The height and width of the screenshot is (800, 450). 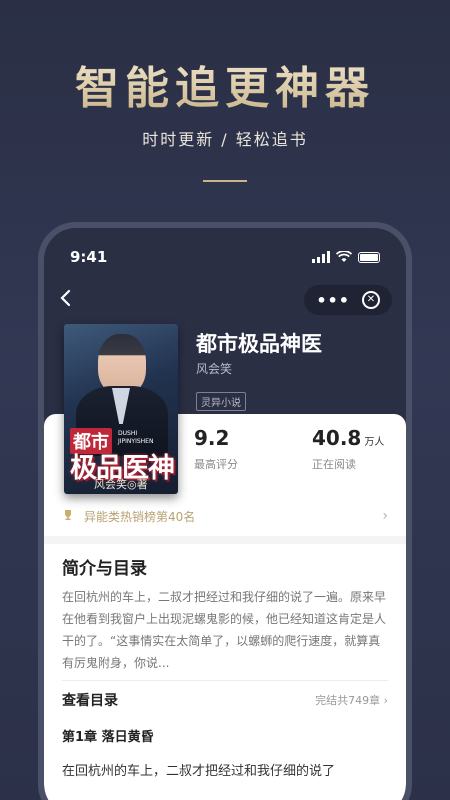 What do you see at coordinates (216, 464) in the screenshot?
I see `score-label: 最高评分` at bounding box center [216, 464].